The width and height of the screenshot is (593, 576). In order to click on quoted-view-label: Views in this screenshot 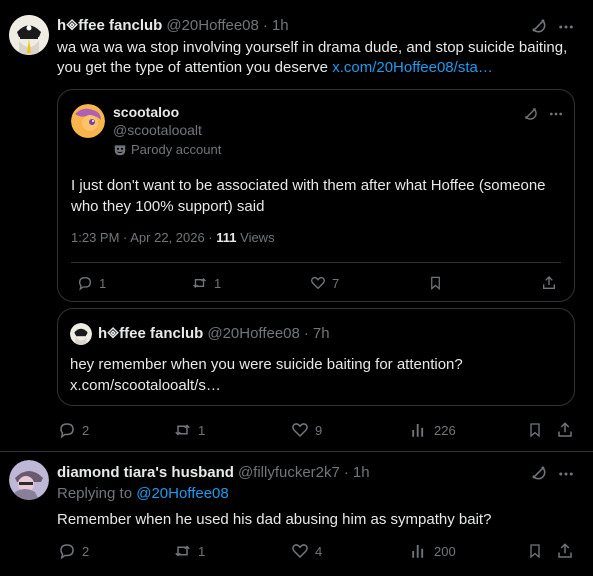, I will do `click(255, 237)`.